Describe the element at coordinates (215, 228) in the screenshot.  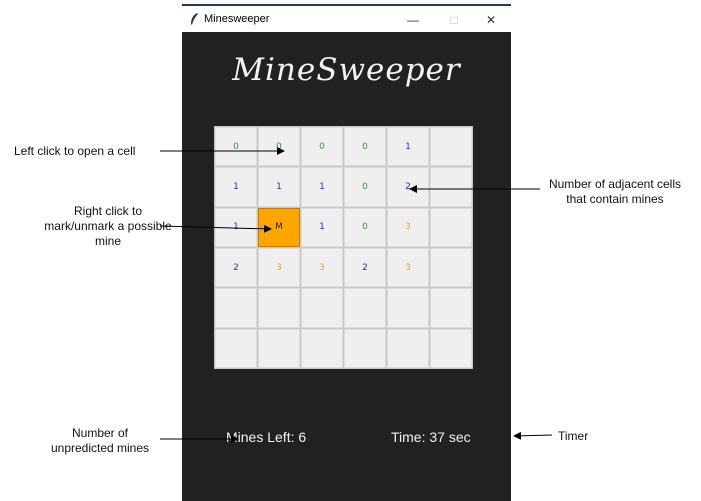
I see `arrow-right-click` at that location.